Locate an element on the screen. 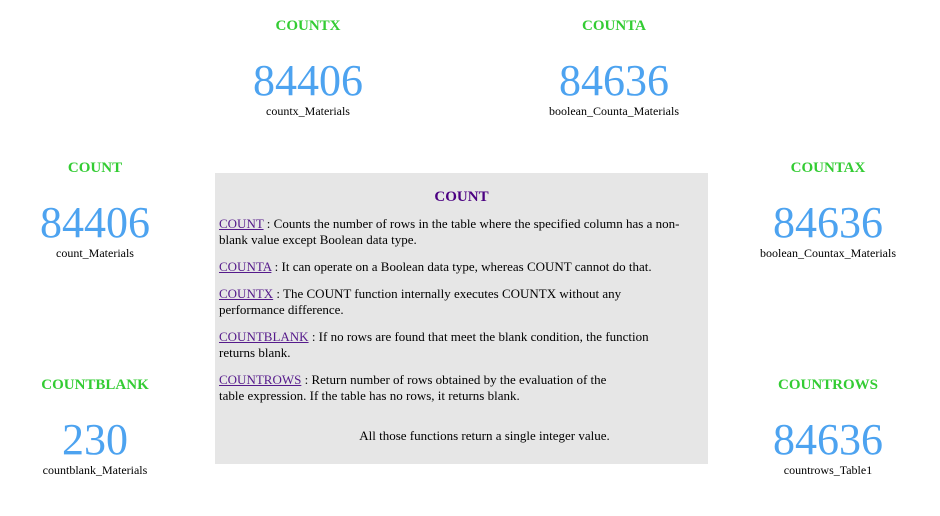 The height and width of the screenshot is (516, 940). count-link: COUNT is located at coordinates (241, 223).